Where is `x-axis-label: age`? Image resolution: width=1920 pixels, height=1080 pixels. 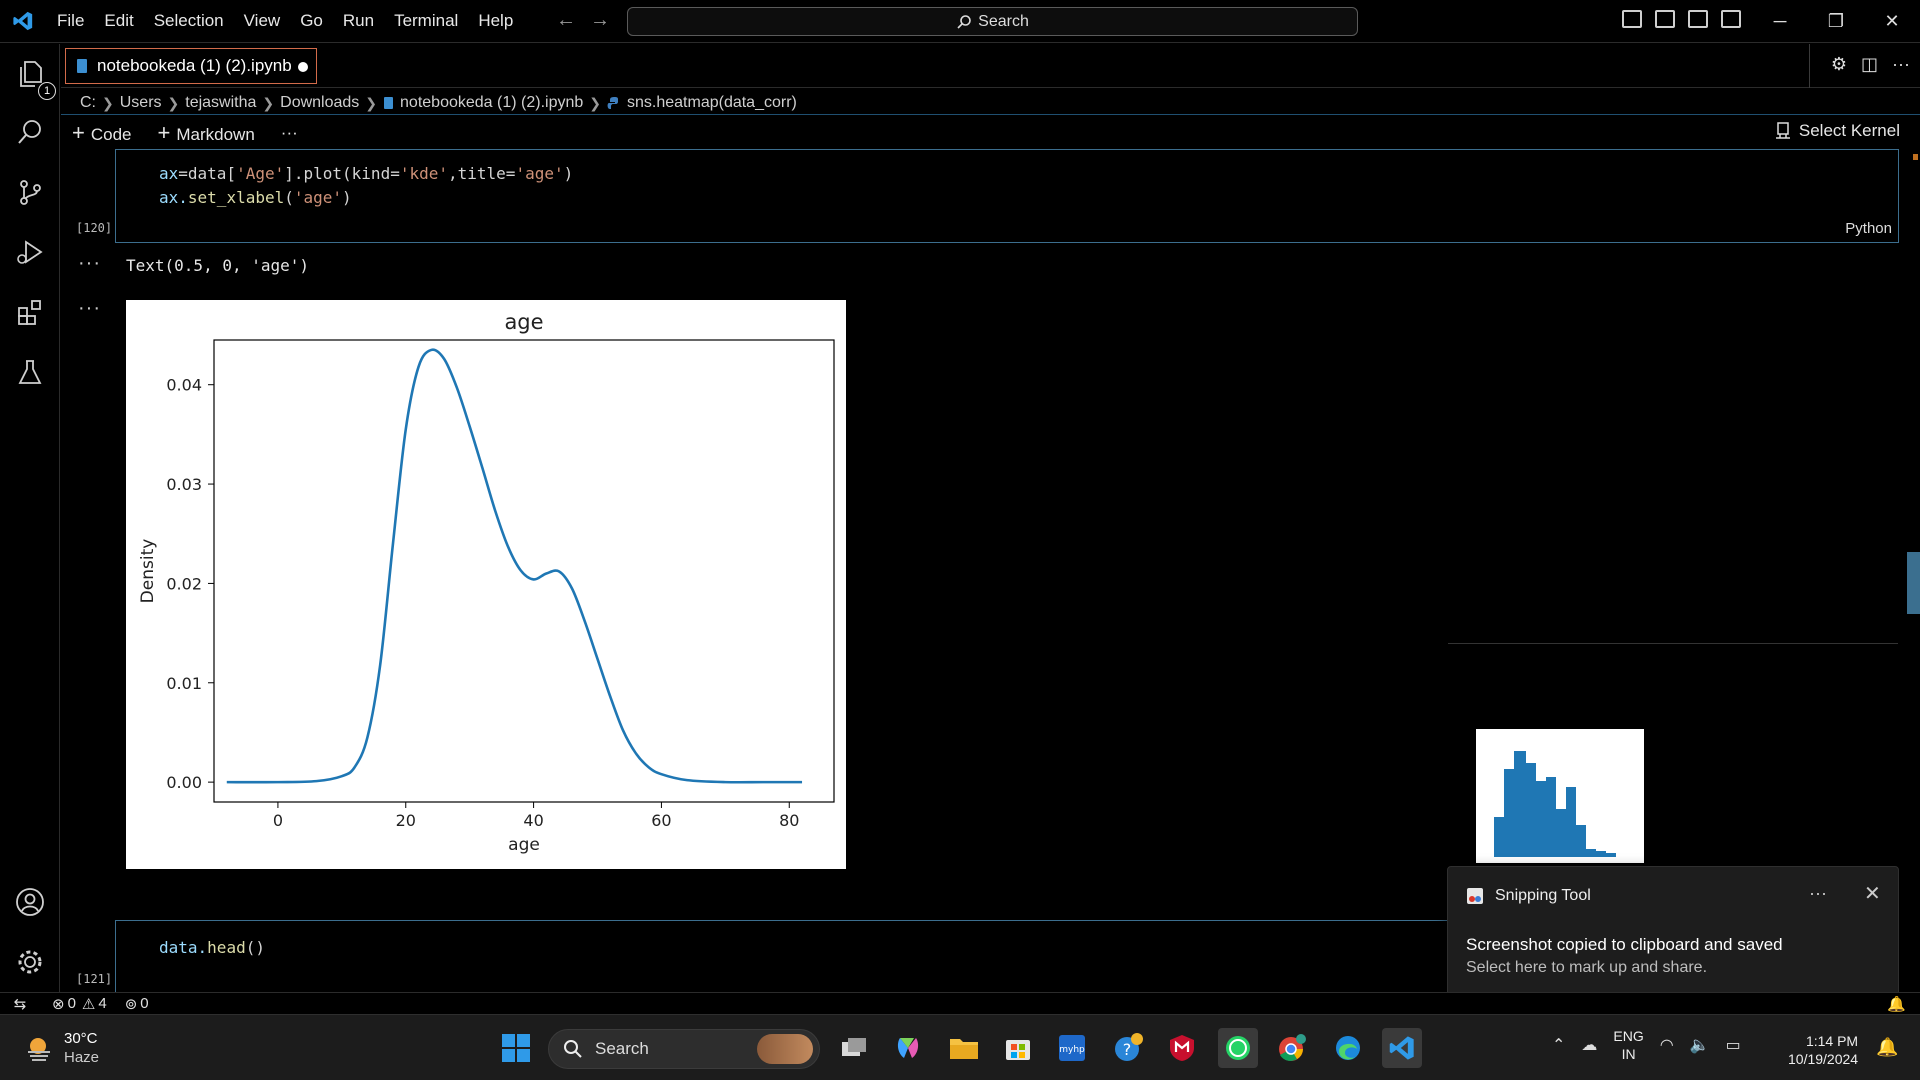
x-axis-label: age is located at coordinates (524, 845).